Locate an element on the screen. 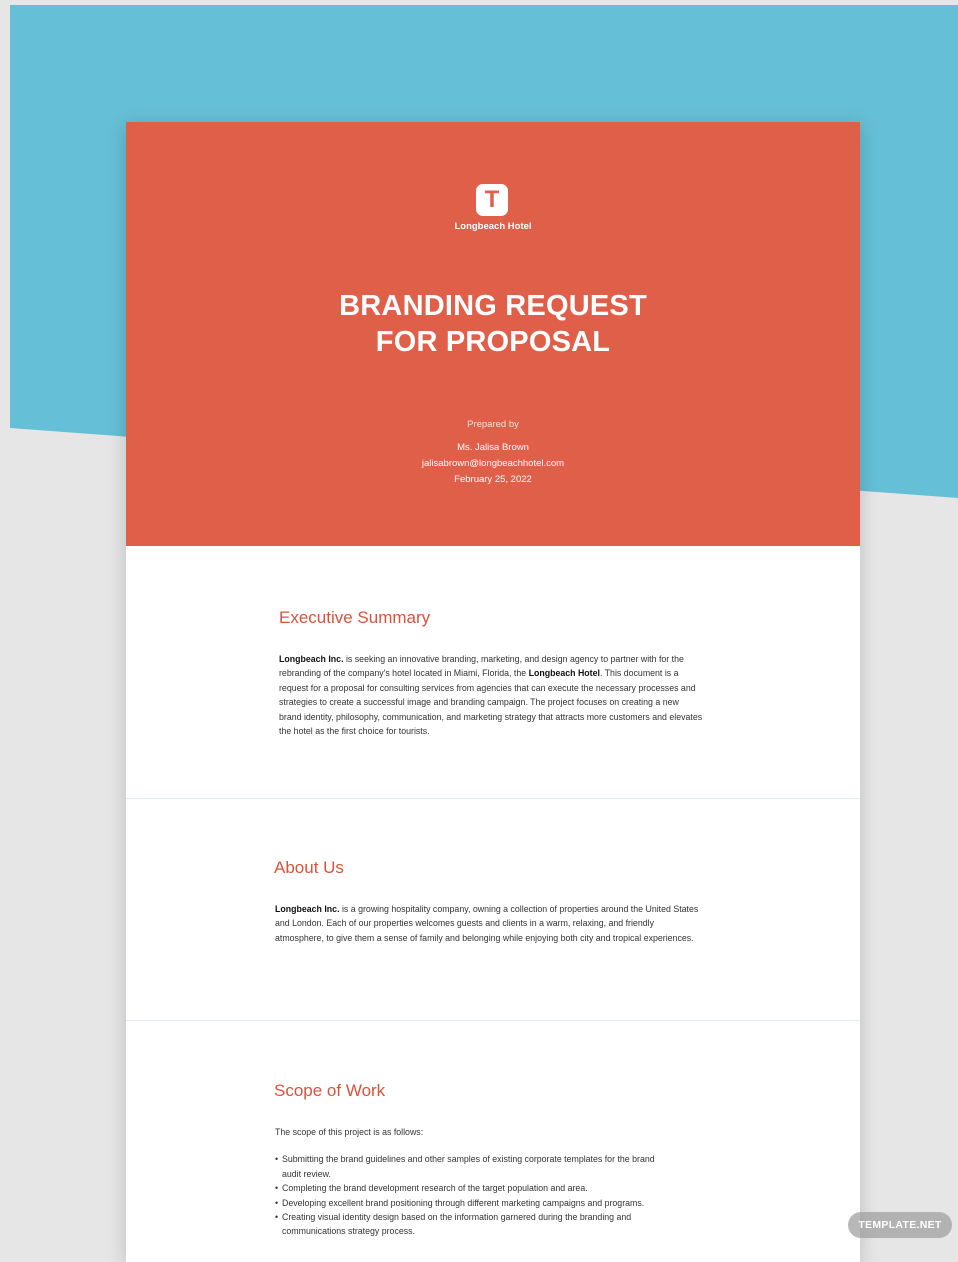 This screenshot has width=958, height=1262. preparer-email: jalisabrown@longbeachhotel.com is located at coordinates (493, 463).